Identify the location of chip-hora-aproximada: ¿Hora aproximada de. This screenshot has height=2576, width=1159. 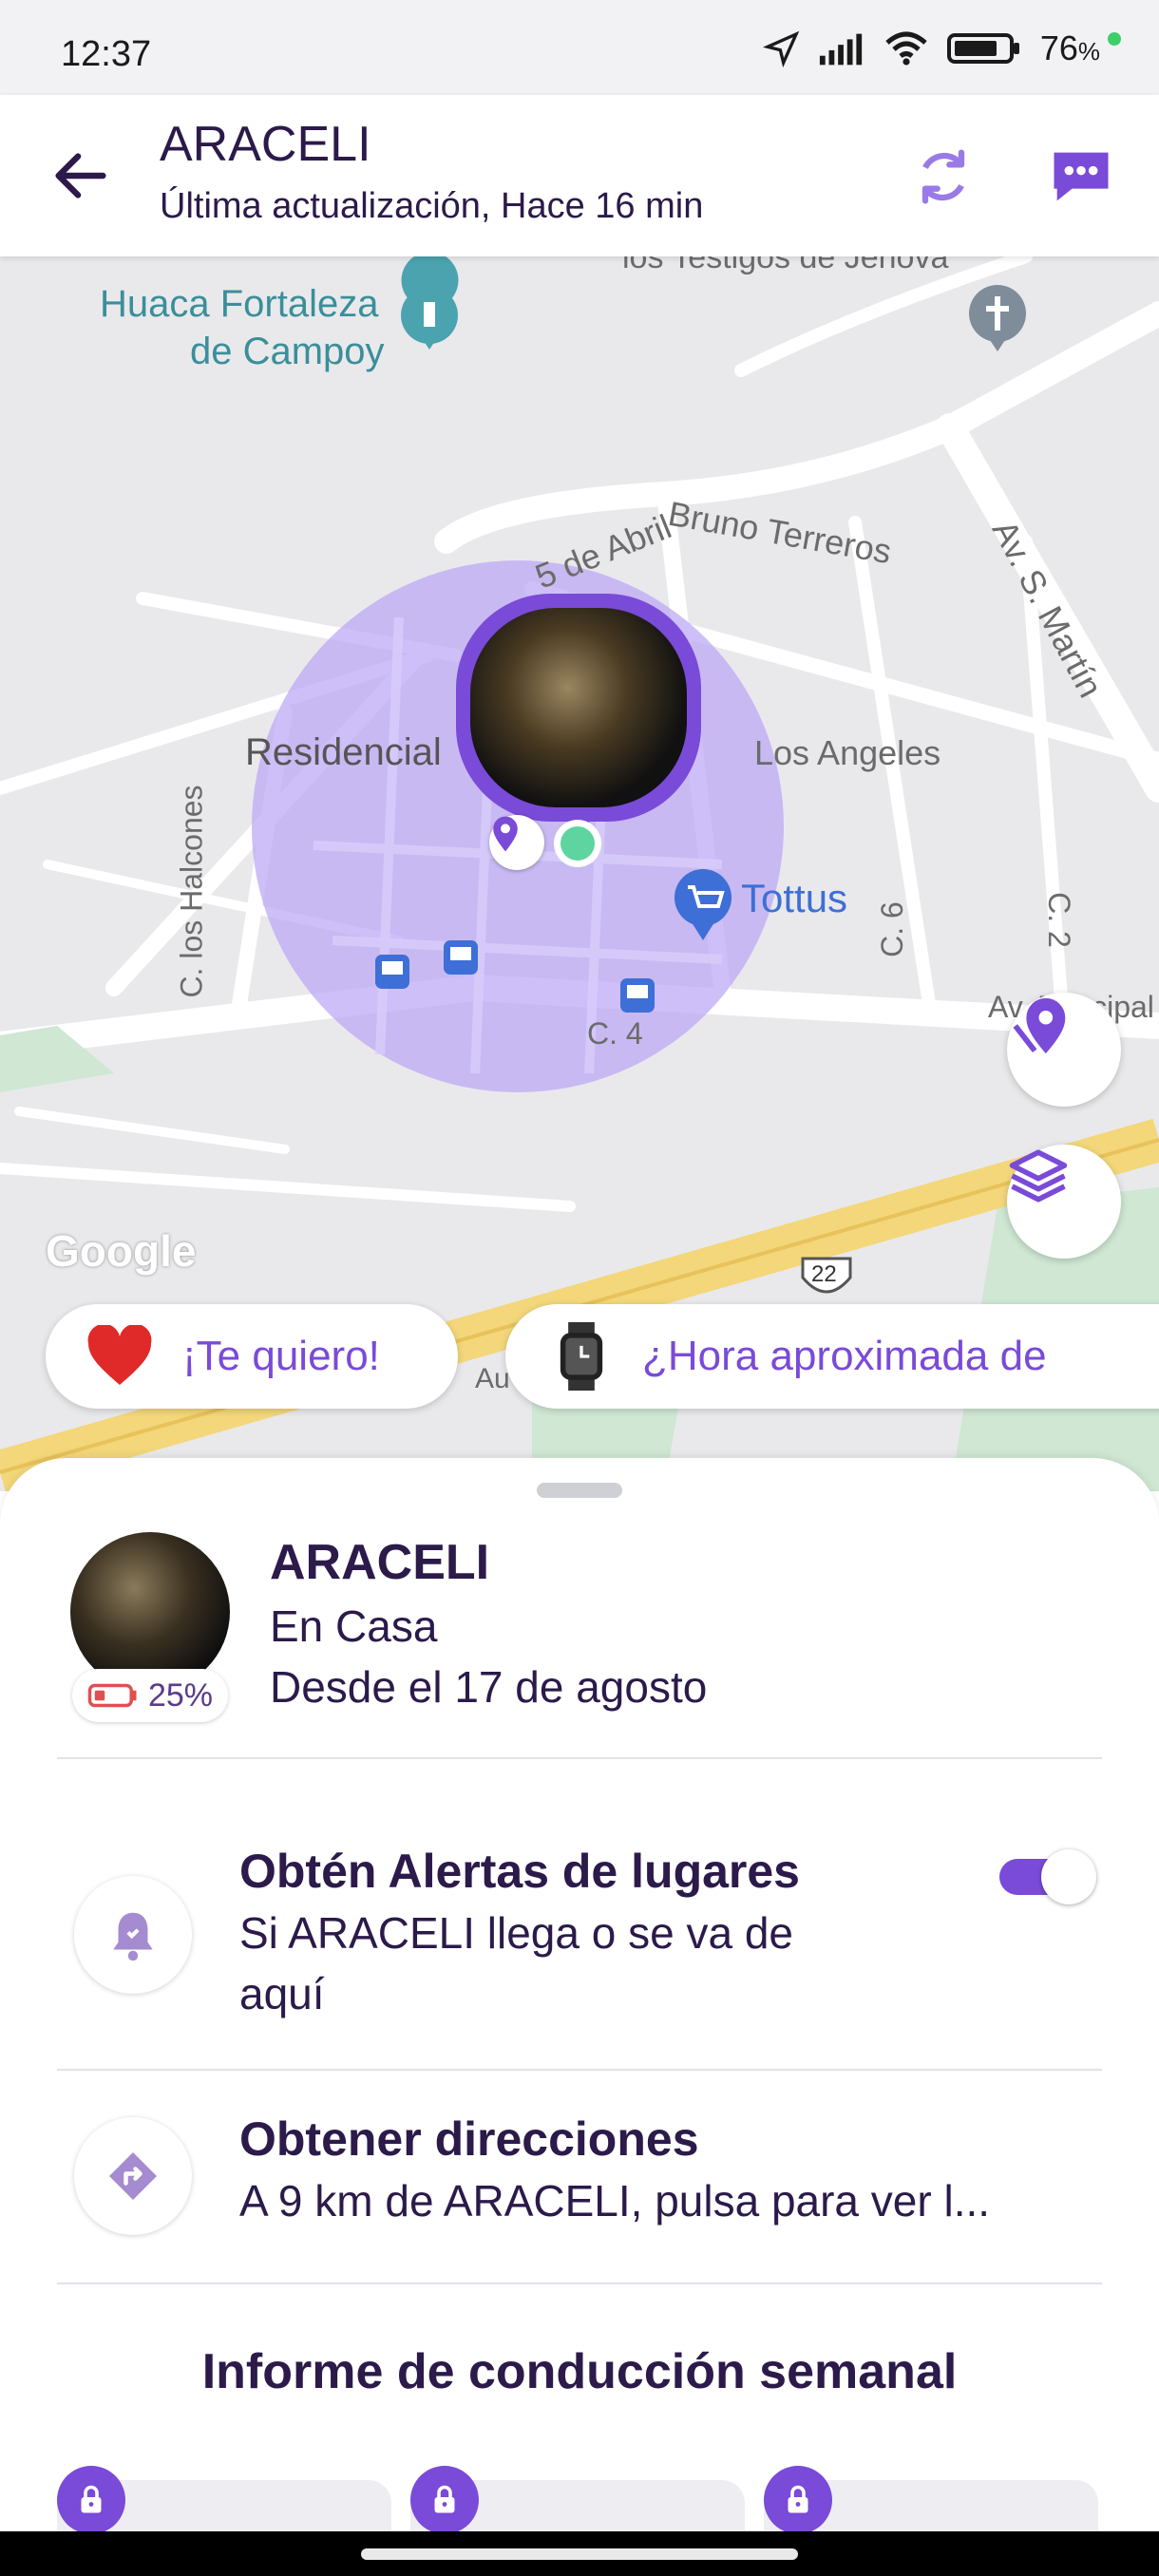
(832, 1356).